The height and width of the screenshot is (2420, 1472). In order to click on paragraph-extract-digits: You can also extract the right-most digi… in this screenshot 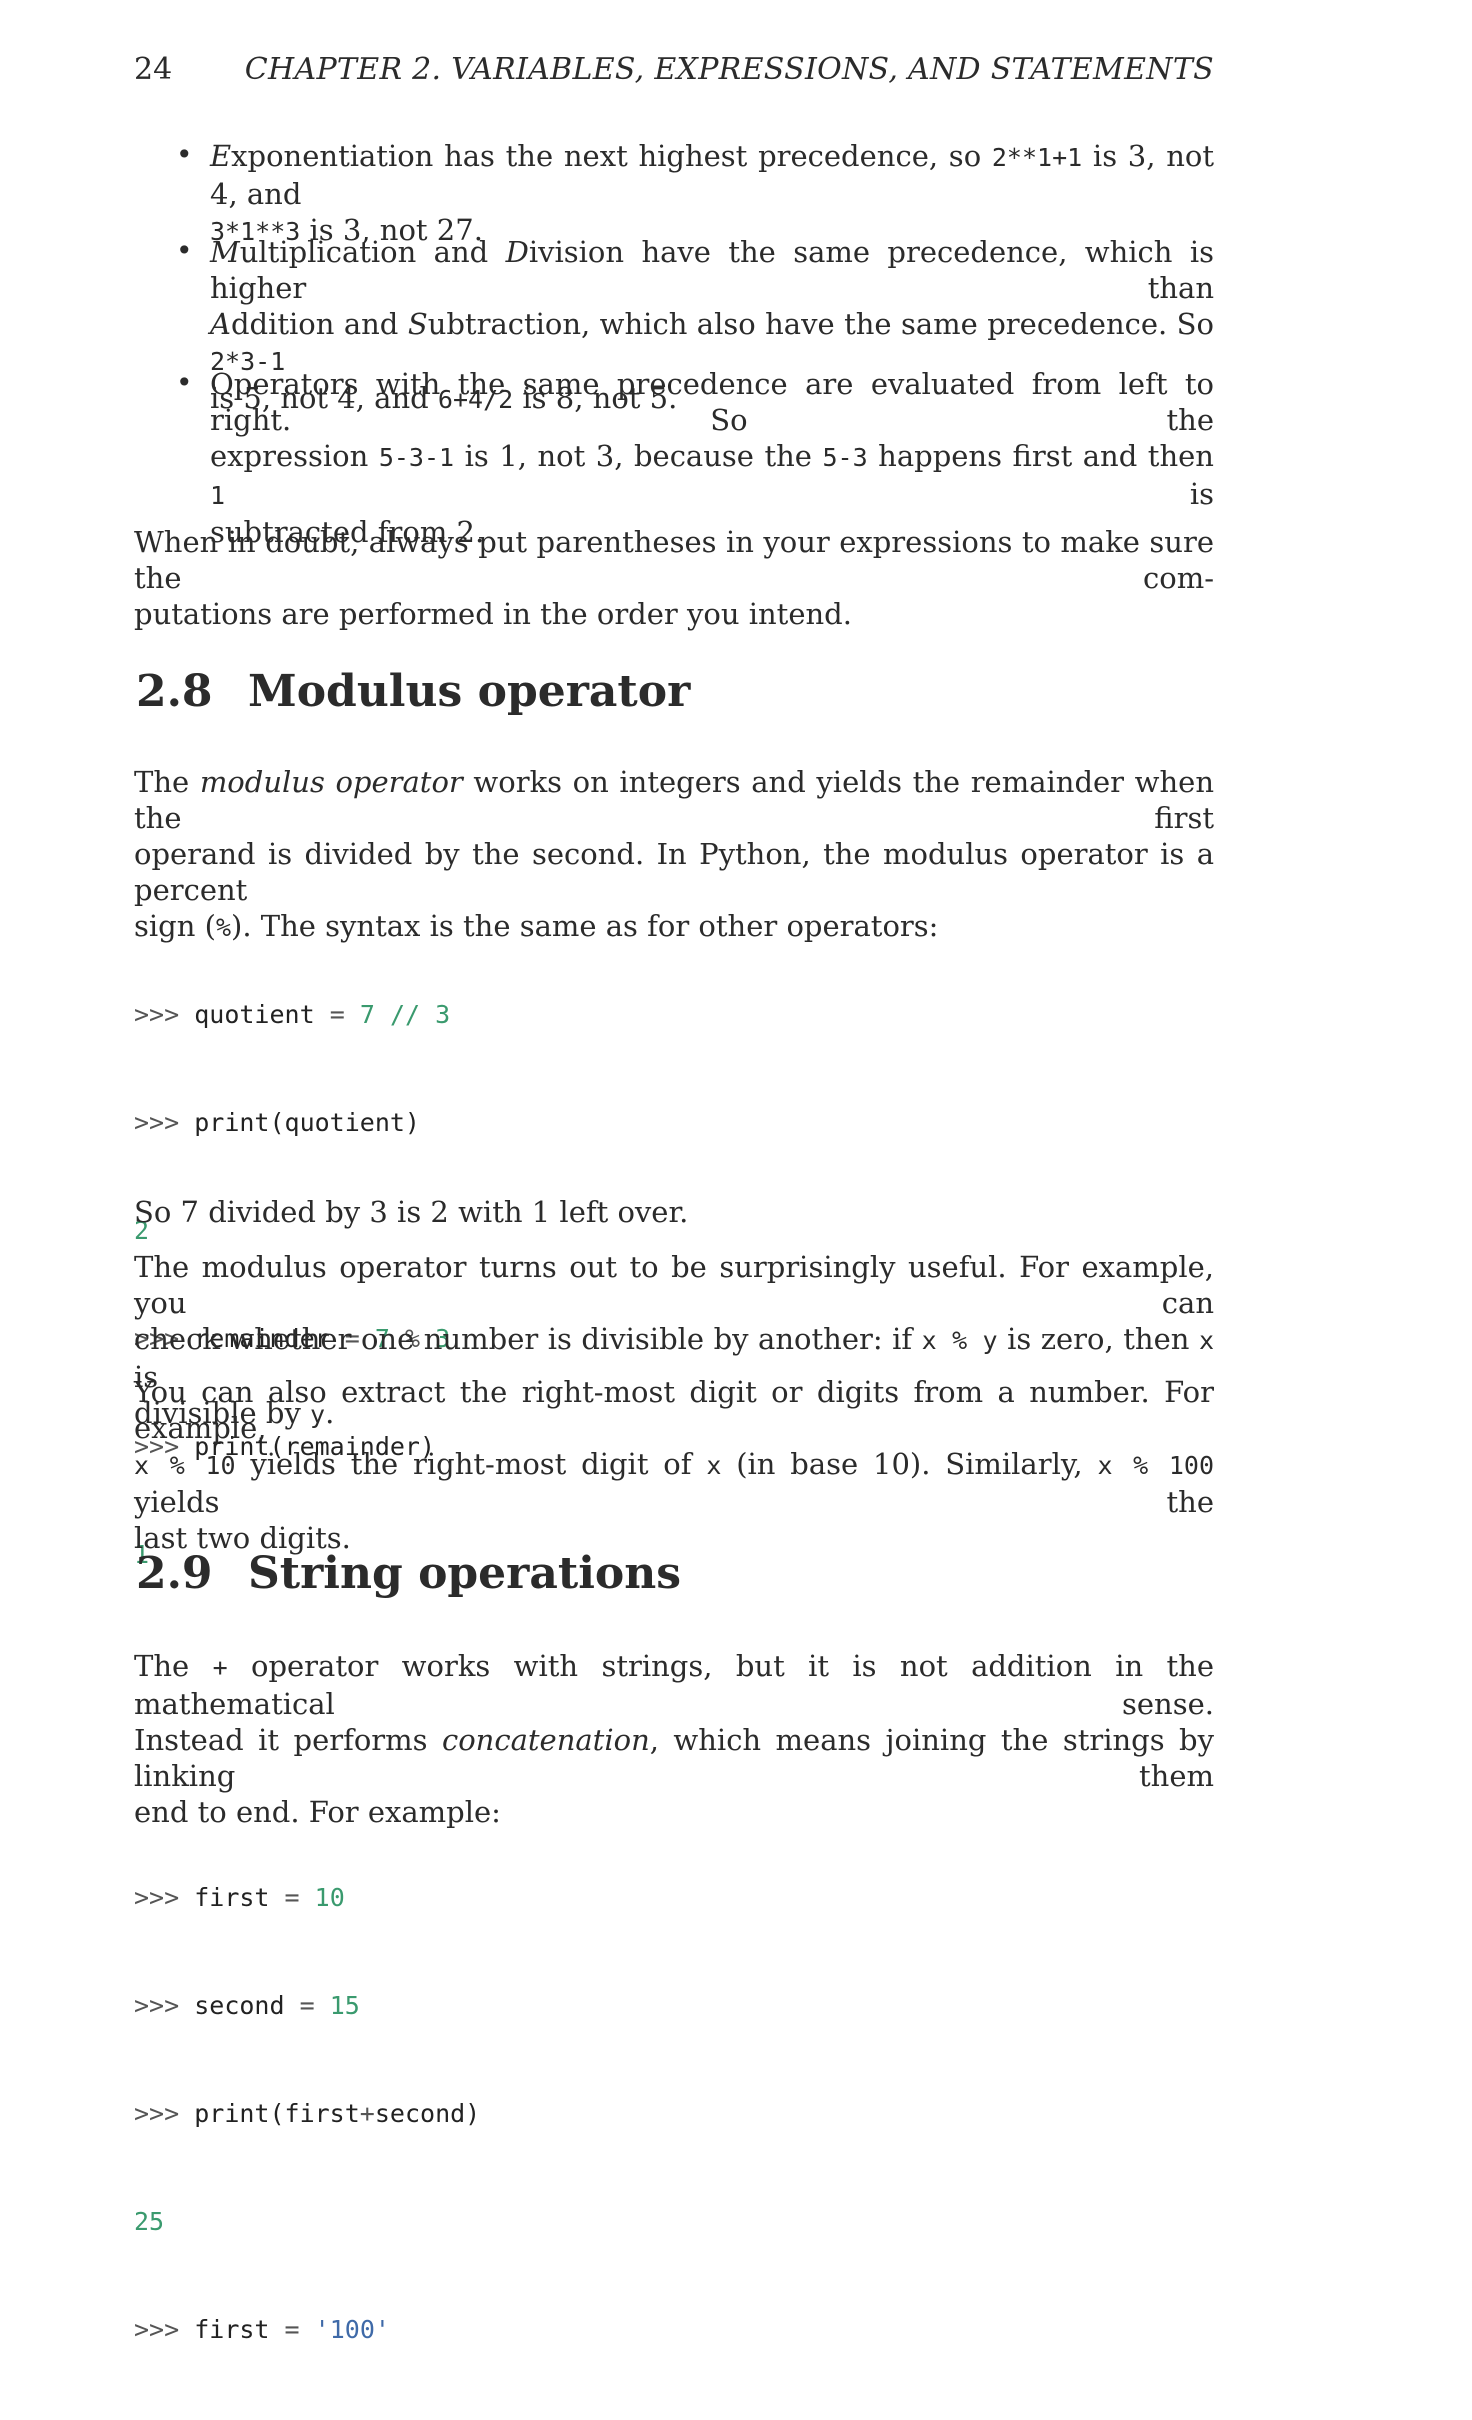, I will do `click(674, 1465)`.